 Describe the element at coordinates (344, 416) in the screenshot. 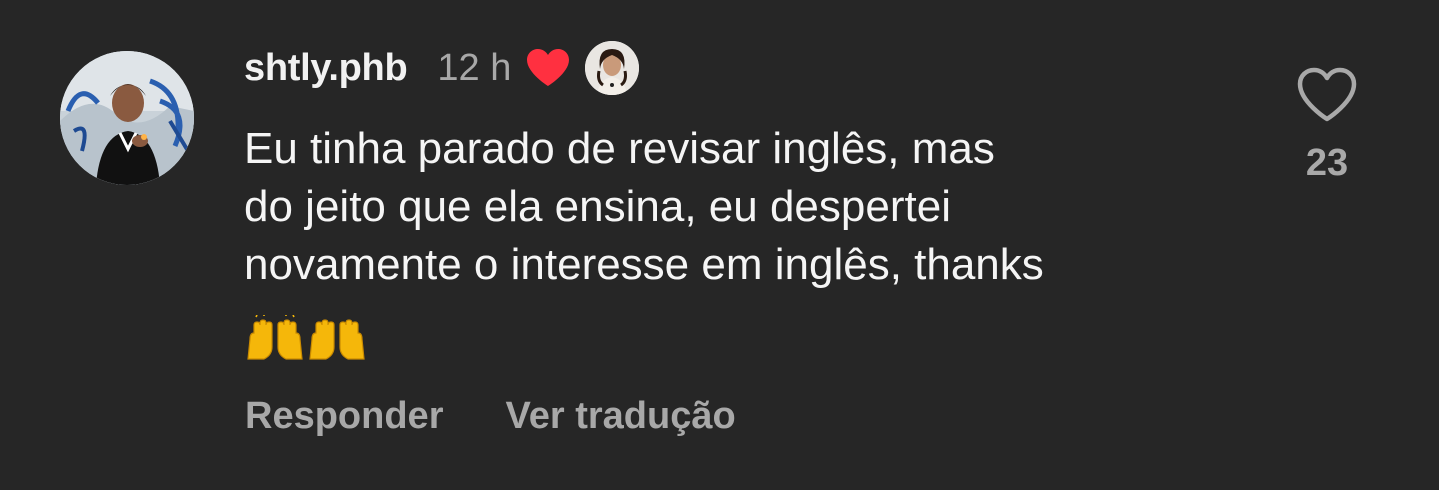

I see `reply-button: Responder` at that location.